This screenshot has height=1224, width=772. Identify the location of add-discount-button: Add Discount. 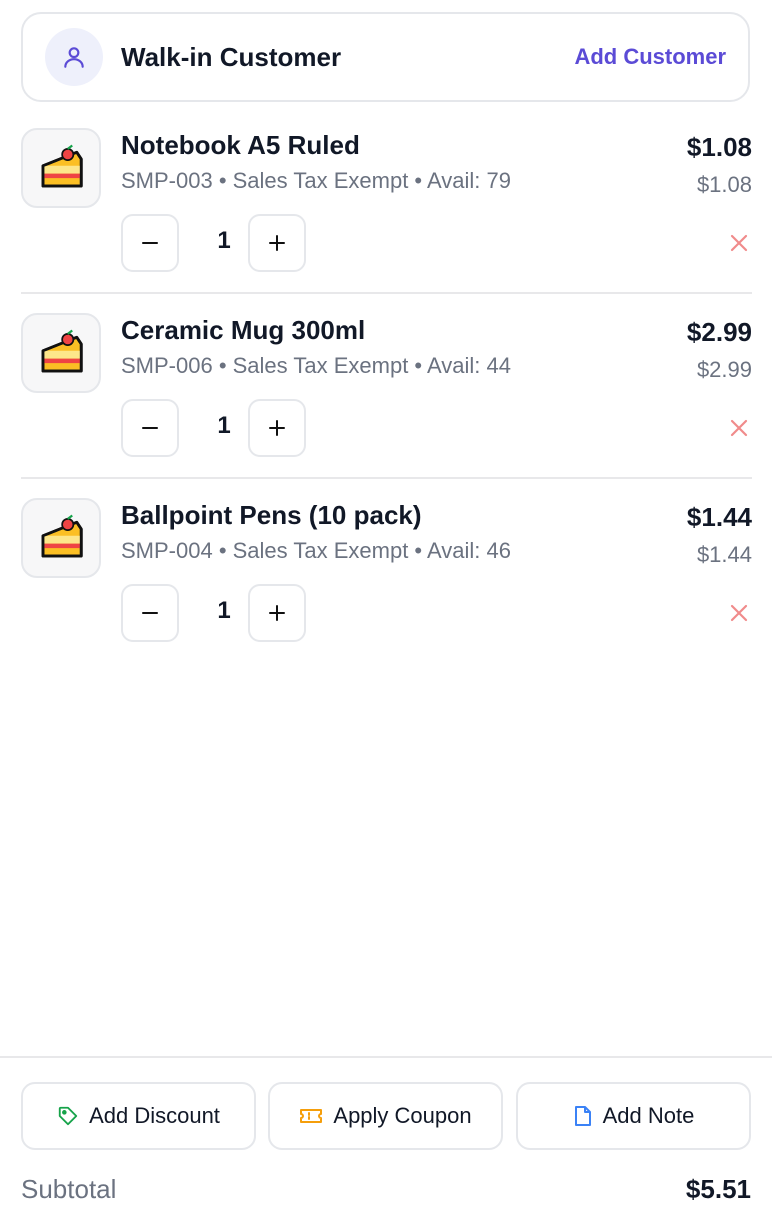
(138, 1116).